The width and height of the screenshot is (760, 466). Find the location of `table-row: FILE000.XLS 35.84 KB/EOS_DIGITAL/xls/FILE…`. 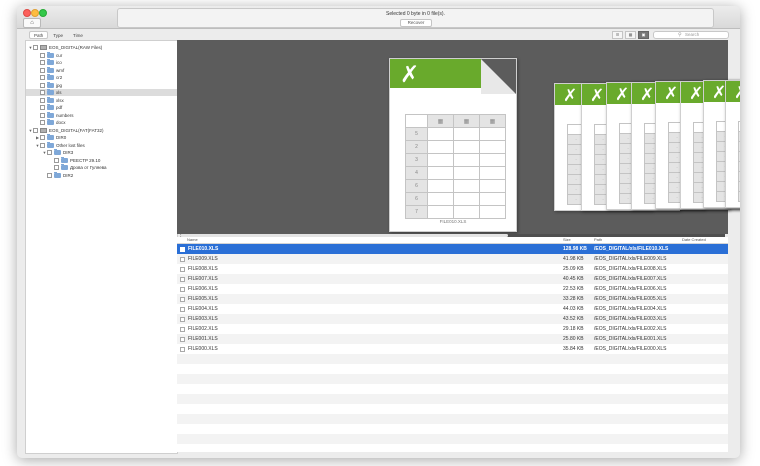

table-row: FILE000.XLS 35.84 KB/EOS_DIGITAL/xls/FILE… is located at coordinates (452, 349).